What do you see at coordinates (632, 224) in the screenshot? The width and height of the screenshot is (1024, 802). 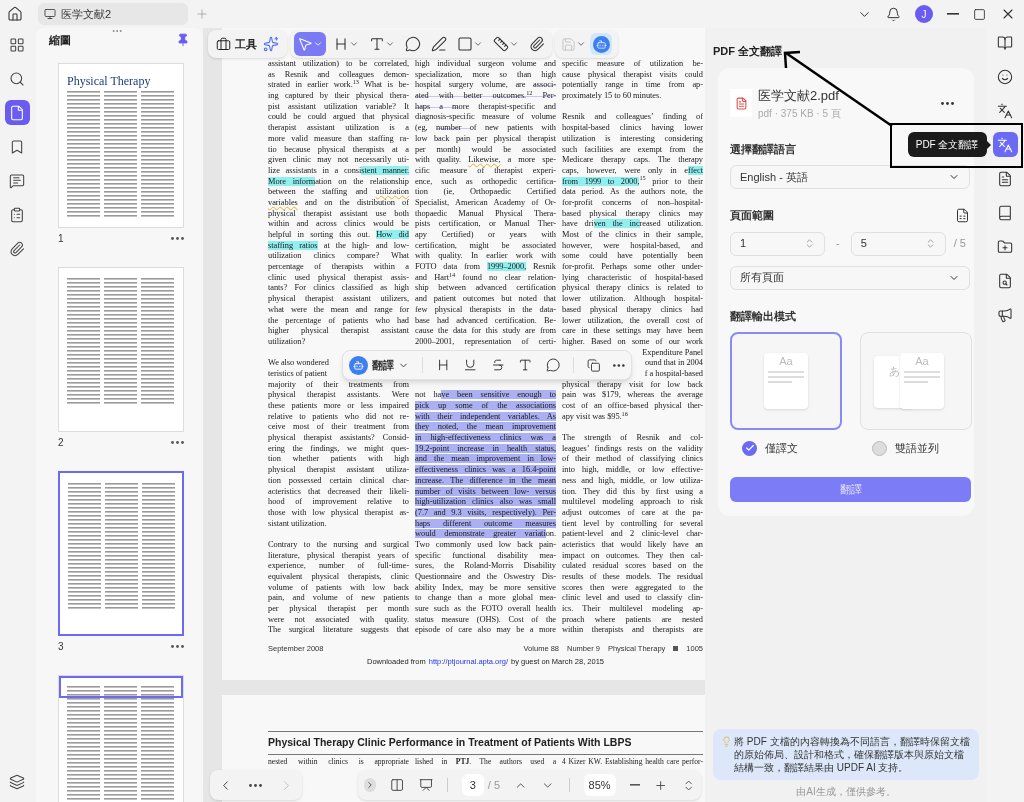 I see `text-line: have driven the increased utilization.` at bounding box center [632, 224].